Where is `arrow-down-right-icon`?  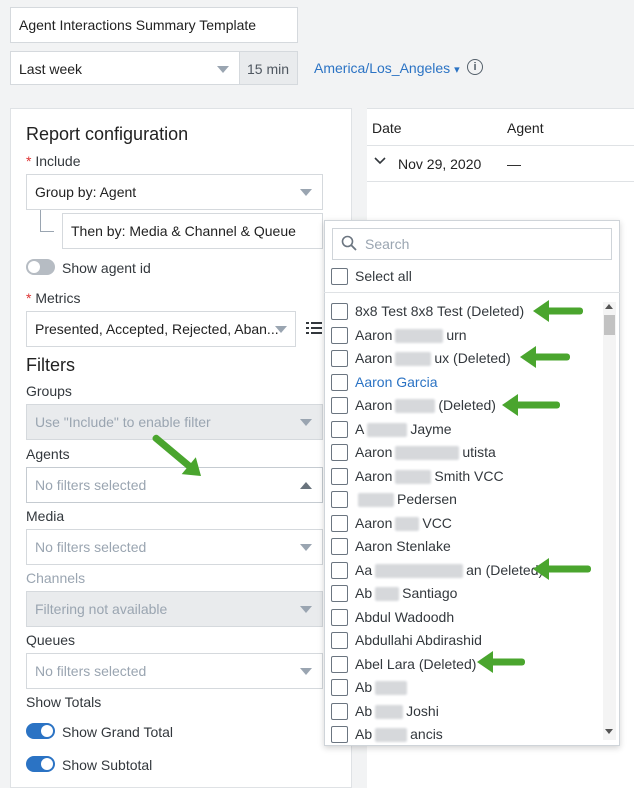 arrow-down-right-icon is located at coordinates (176, 455).